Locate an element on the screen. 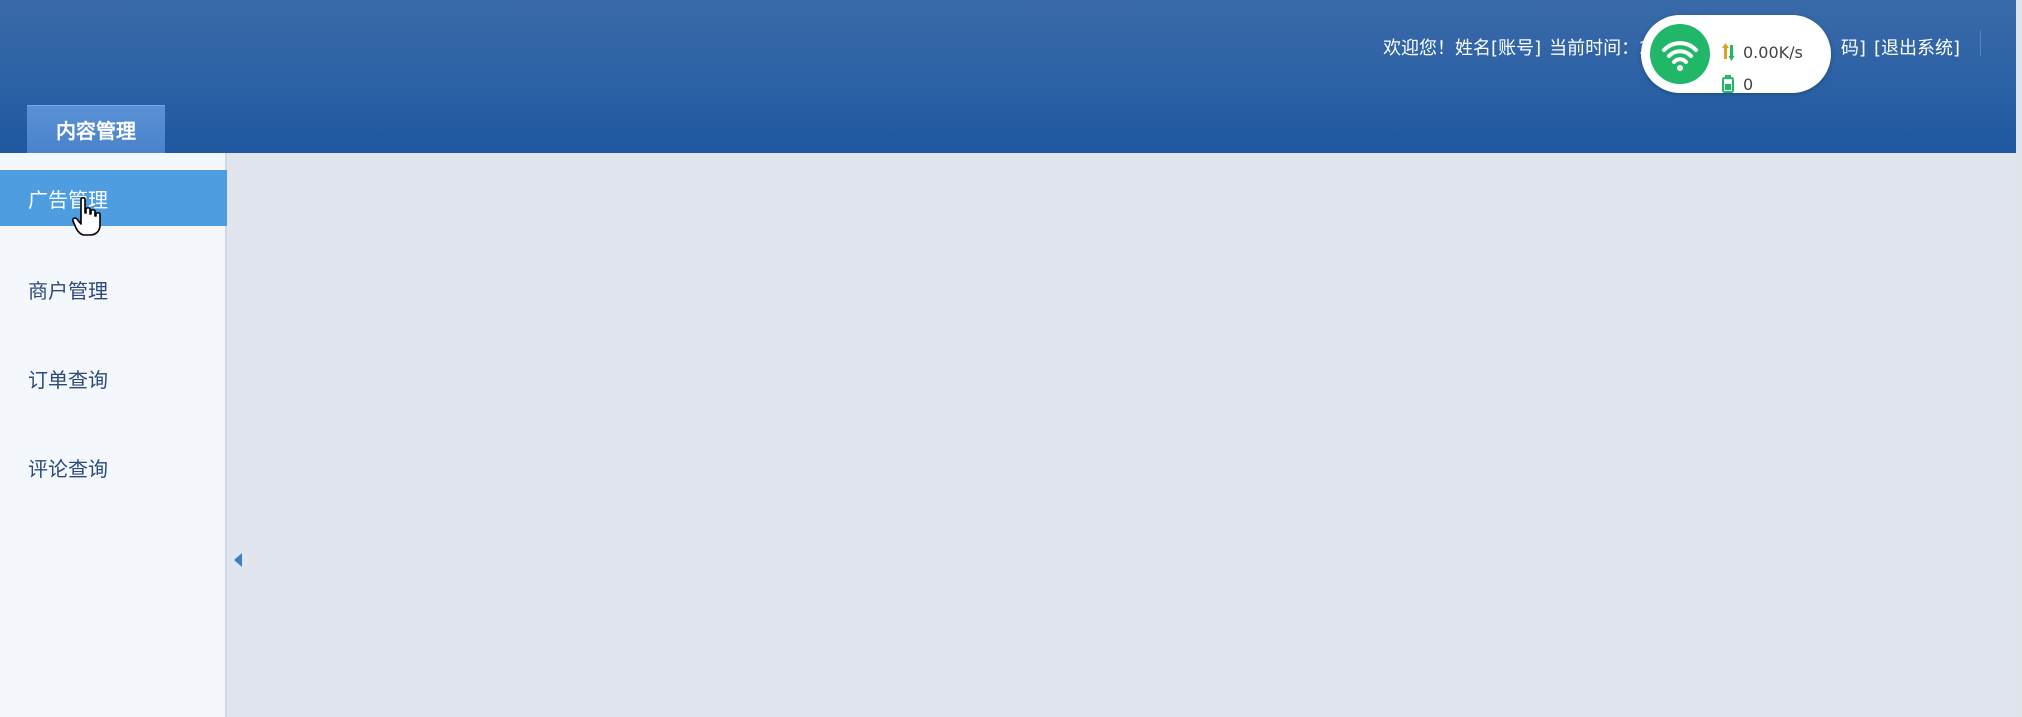  logout-link: [退出系统] is located at coordinates (1917, 47).